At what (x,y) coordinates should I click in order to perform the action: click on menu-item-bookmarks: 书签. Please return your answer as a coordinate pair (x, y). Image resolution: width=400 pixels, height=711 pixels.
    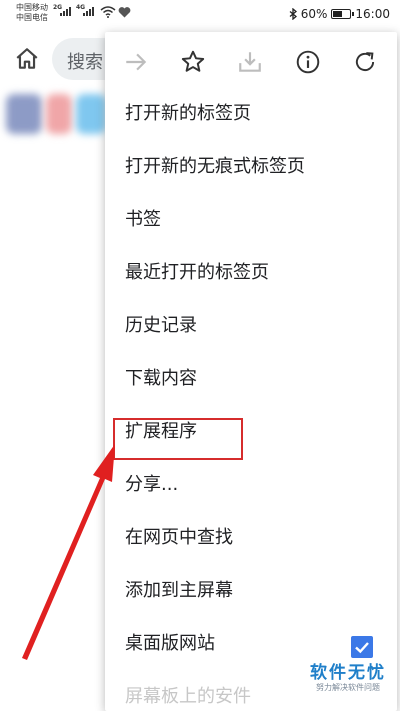
    Looking at the image, I should click on (250, 220).